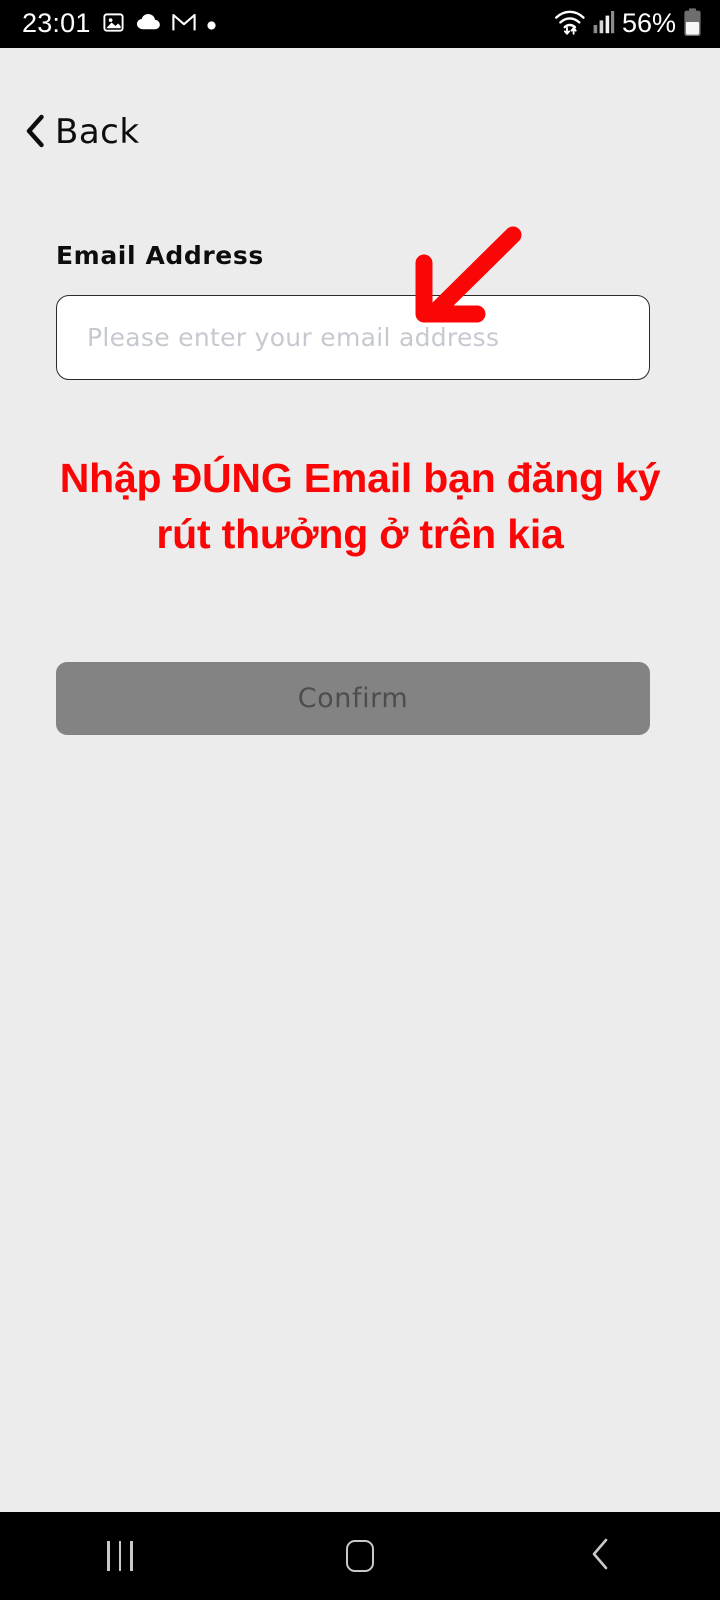 Image resolution: width=720 pixels, height=1600 pixels. I want to click on chevron-left-icon, so click(35, 131).